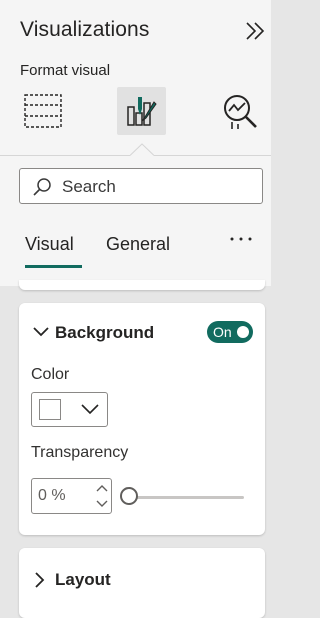 The width and height of the screenshot is (320, 618). I want to click on format-visual-icon, so click(142, 111).